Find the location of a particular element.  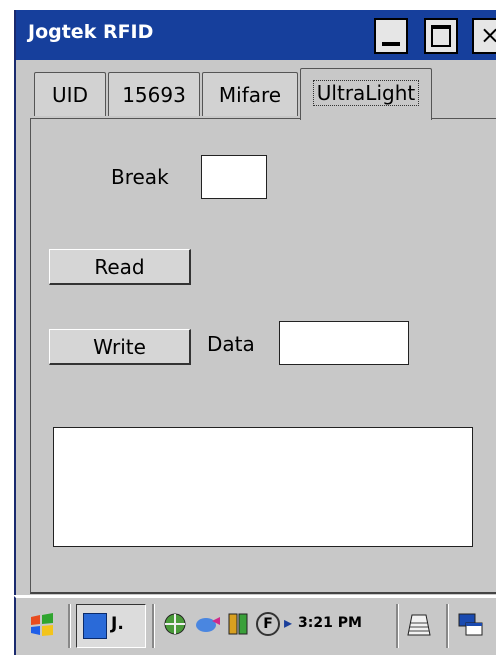

input-mode-f-icon: F is located at coordinates (268, 624).